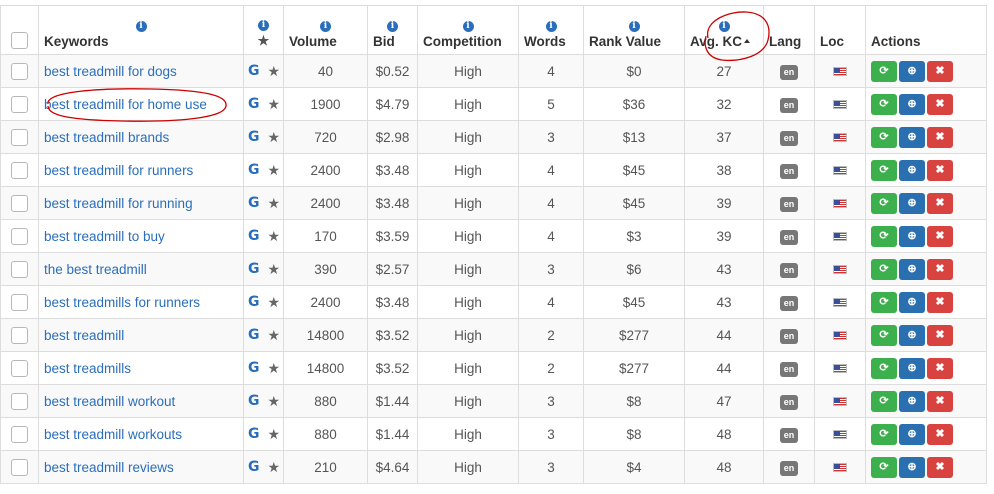  What do you see at coordinates (19, 40) in the screenshot?
I see `select-all-checkbox` at bounding box center [19, 40].